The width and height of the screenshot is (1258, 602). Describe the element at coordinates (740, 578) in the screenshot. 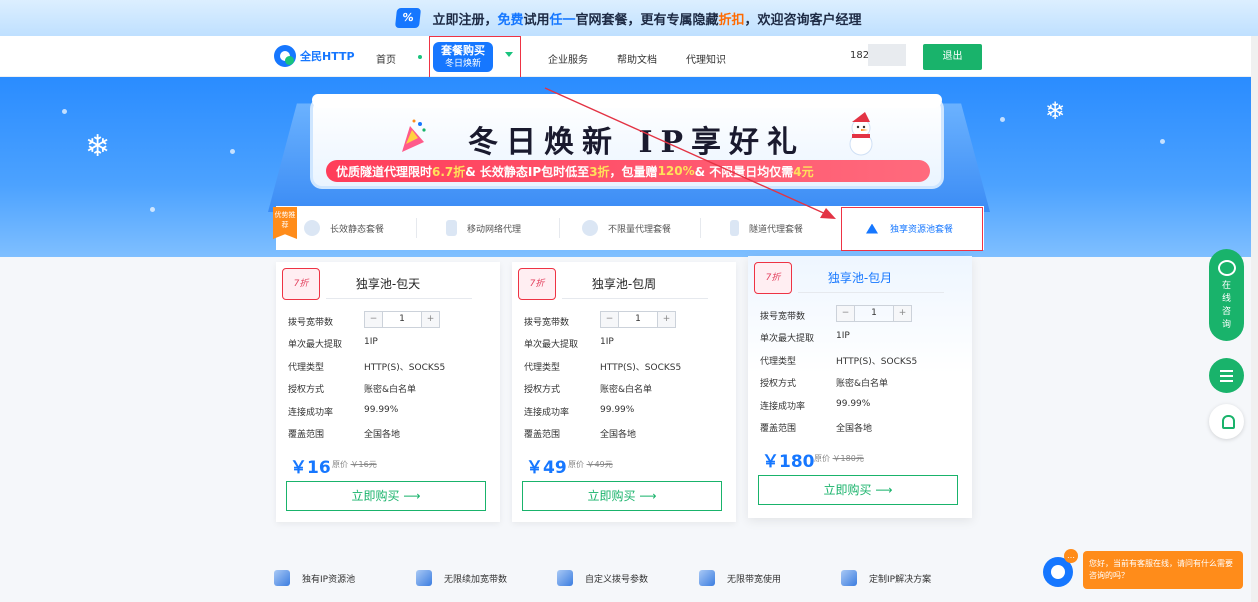

I see `feature-item: 无限带宽使用` at that location.